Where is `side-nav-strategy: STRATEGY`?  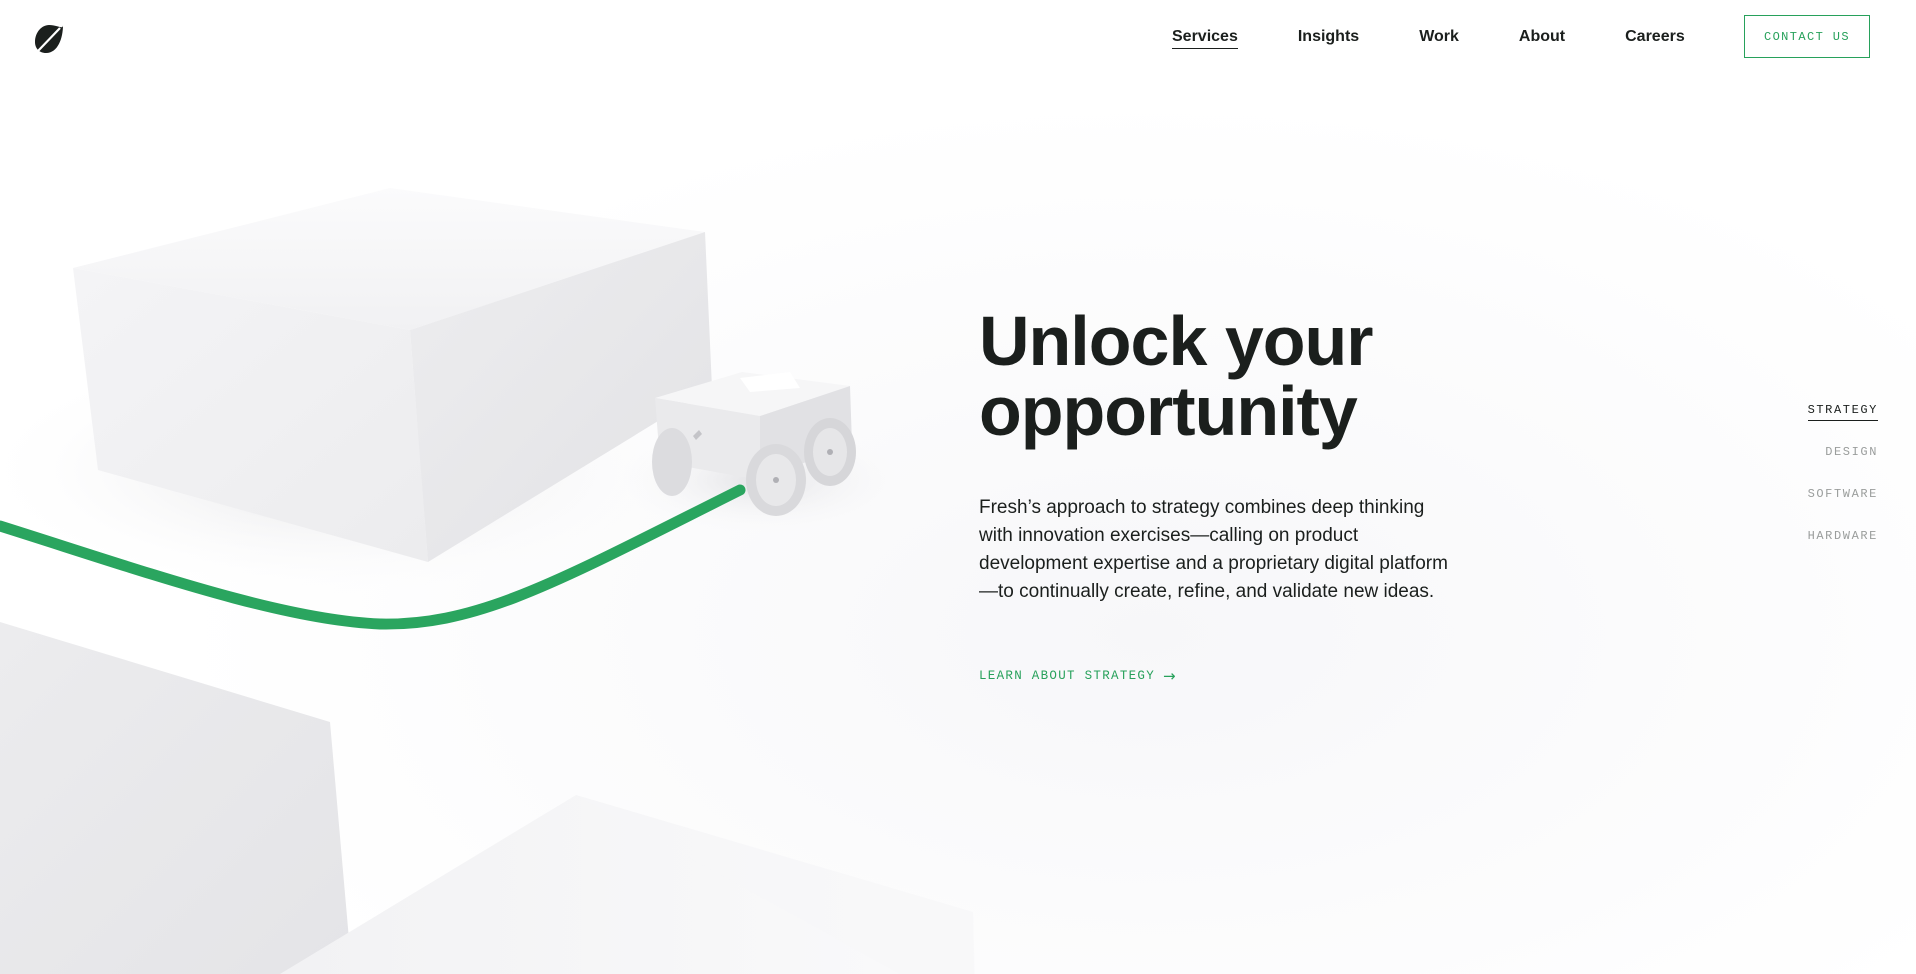 side-nav-strategy: STRATEGY is located at coordinates (1842, 421).